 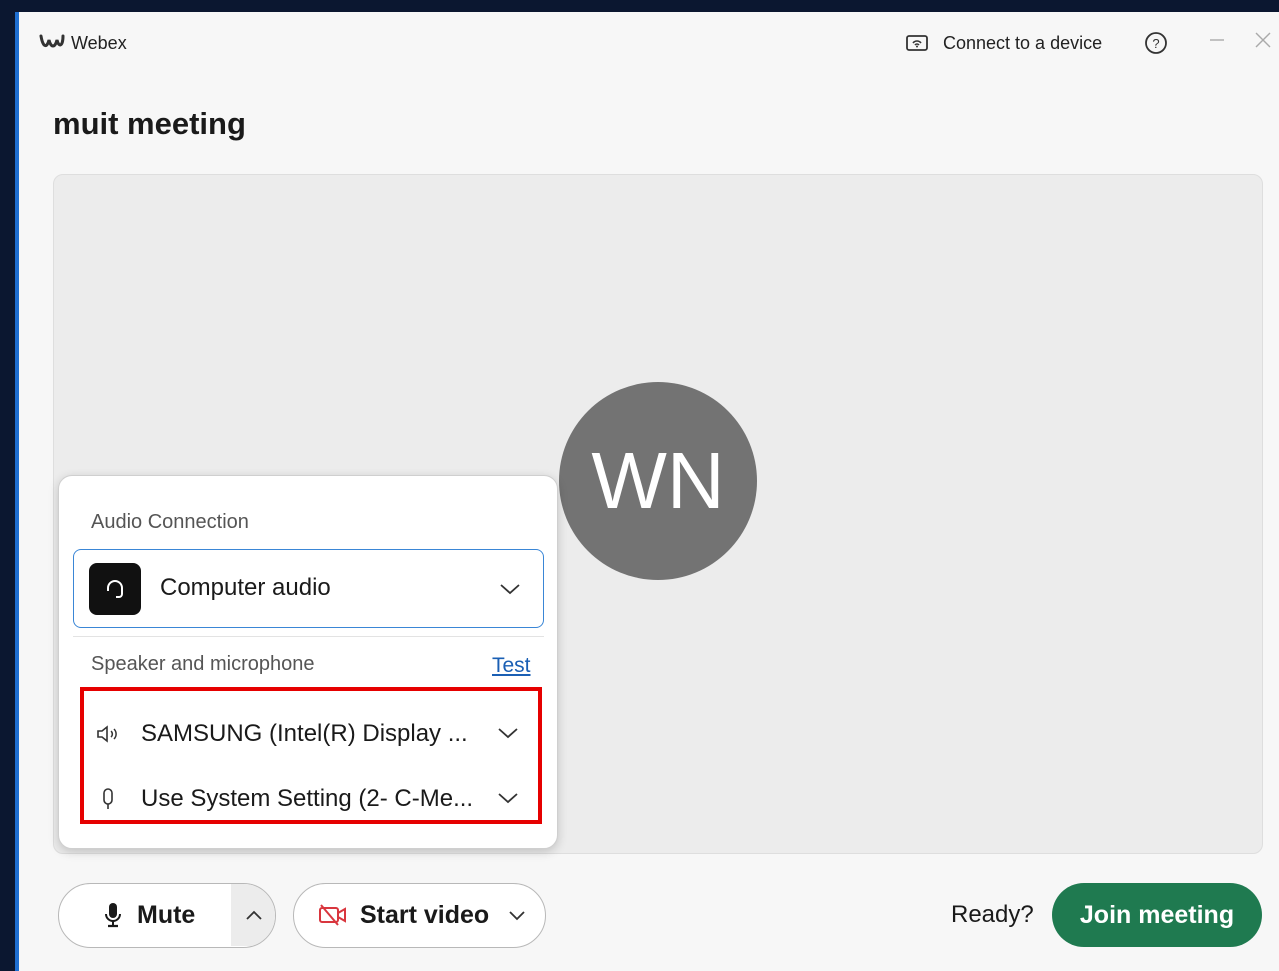 What do you see at coordinates (52, 41) in the screenshot?
I see `webex-logo-icon` at bounding box center [52, 41].